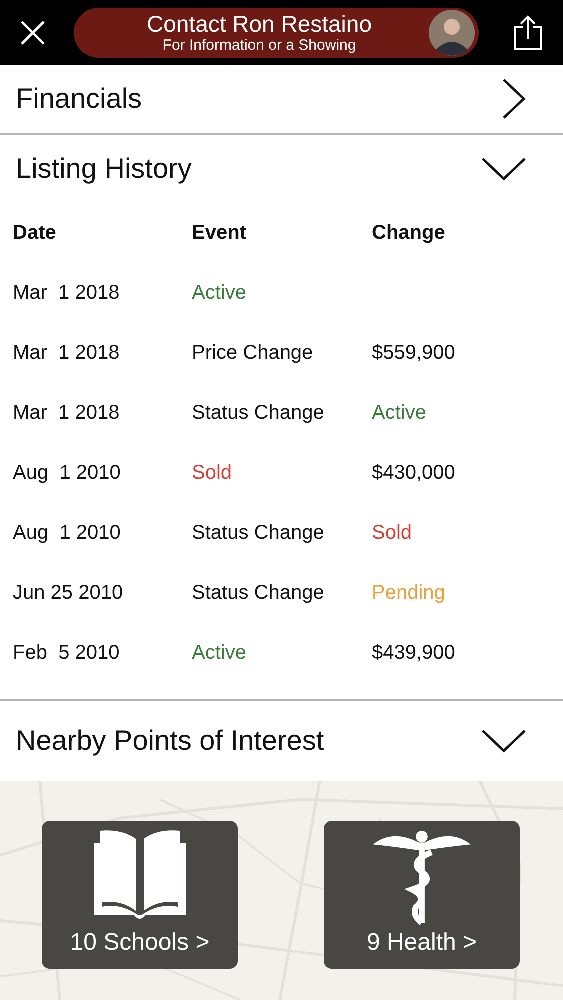 The width and height of the screenshot is (563, 1000). Describe the element at coordinates (422, 877) in the screenshot. I see `caduceus-icon` at that location.